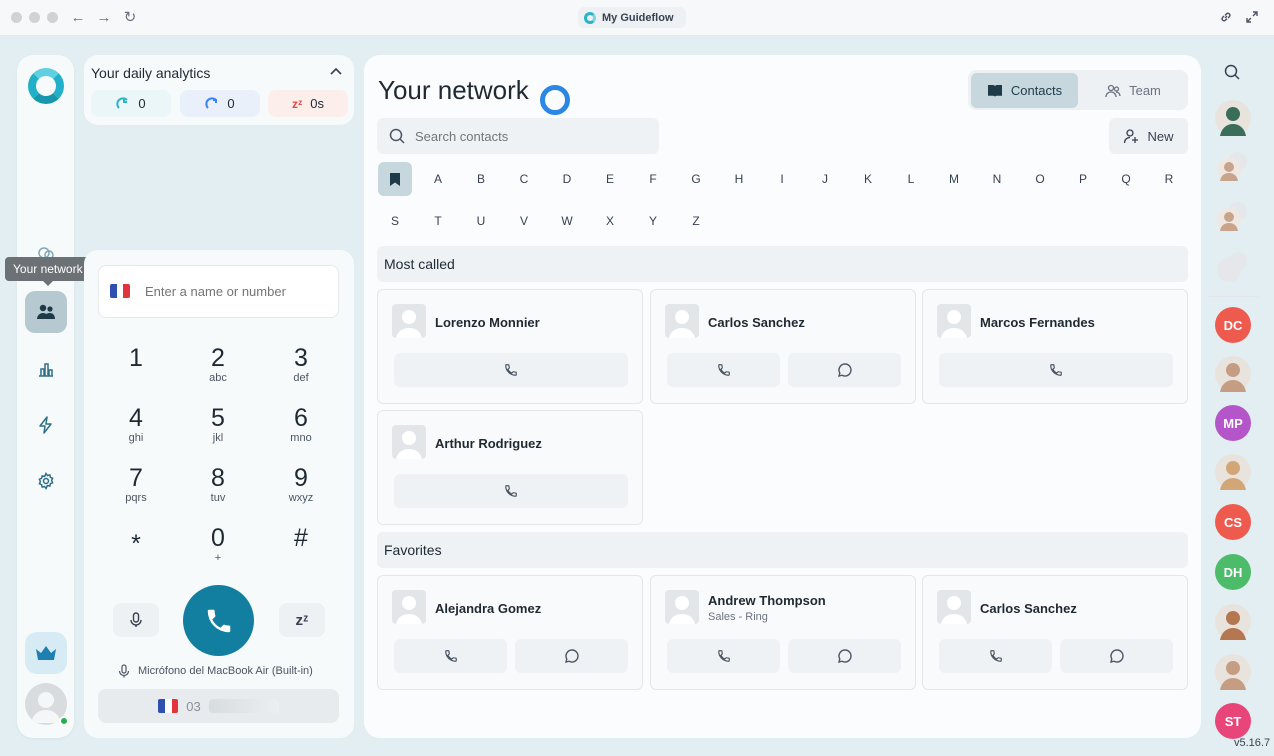 The width and height of the screenshot is (1274, 756). I want to click on reload-icon: ↻, so click(130, 18).